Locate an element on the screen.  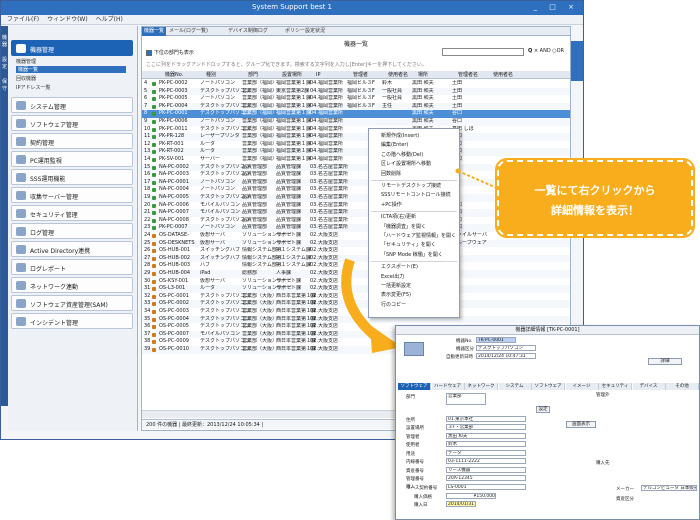
clear-icon: × is located at coordinates (536, 51).